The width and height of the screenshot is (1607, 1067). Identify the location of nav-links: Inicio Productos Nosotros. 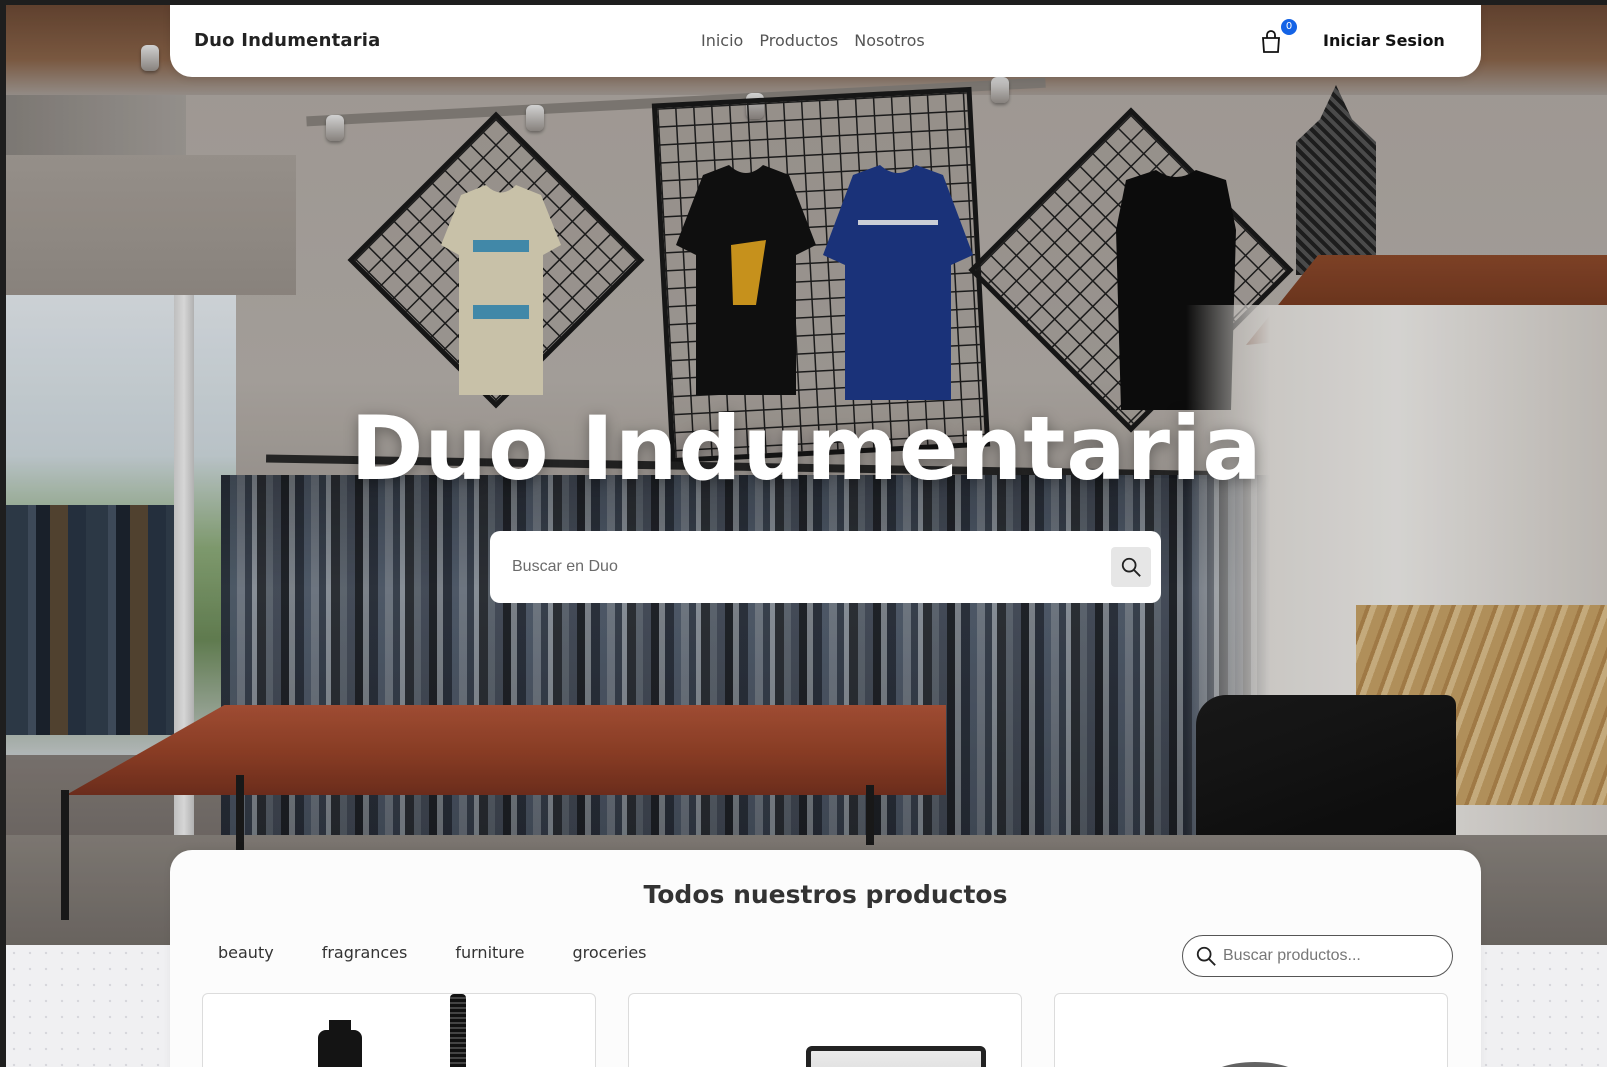
(813, 40).